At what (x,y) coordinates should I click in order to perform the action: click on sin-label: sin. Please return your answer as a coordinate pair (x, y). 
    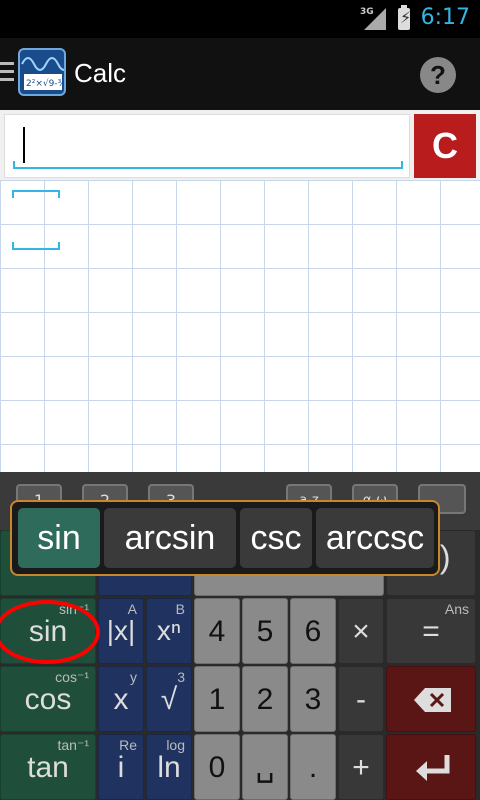
    Looking at the image, I should click on (48, 631).